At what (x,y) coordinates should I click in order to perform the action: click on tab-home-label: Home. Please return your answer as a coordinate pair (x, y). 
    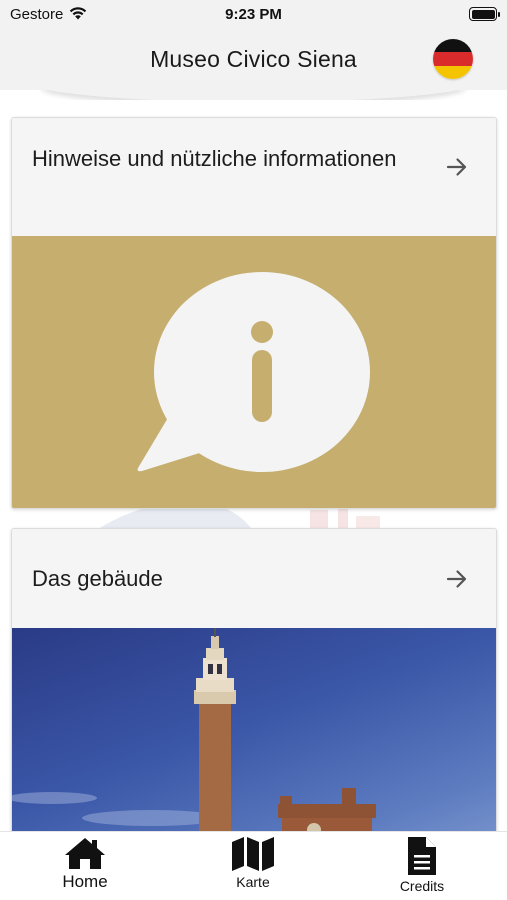
    Looking at the image, I should click on (85, 881).